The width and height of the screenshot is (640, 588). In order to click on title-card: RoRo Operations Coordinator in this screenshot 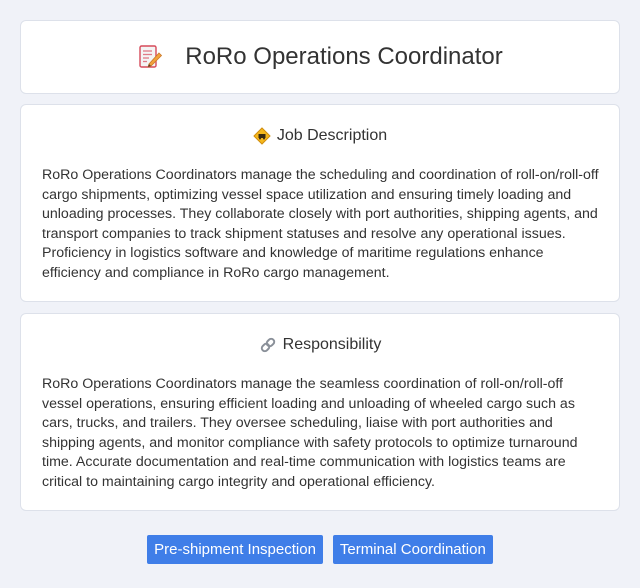, I will do `click(320, 57)`.